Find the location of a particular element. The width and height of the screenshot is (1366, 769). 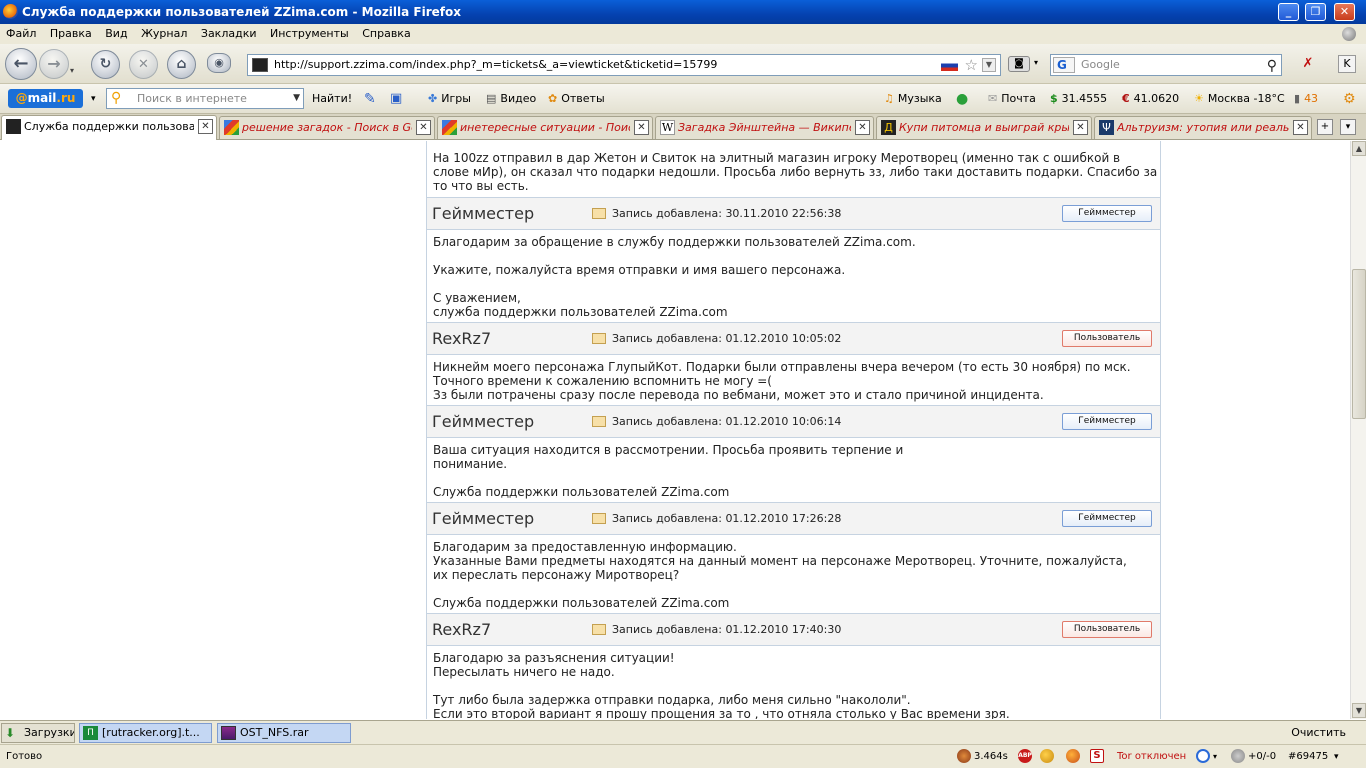

scroll-thumb is located at coordinates (1359, 344).